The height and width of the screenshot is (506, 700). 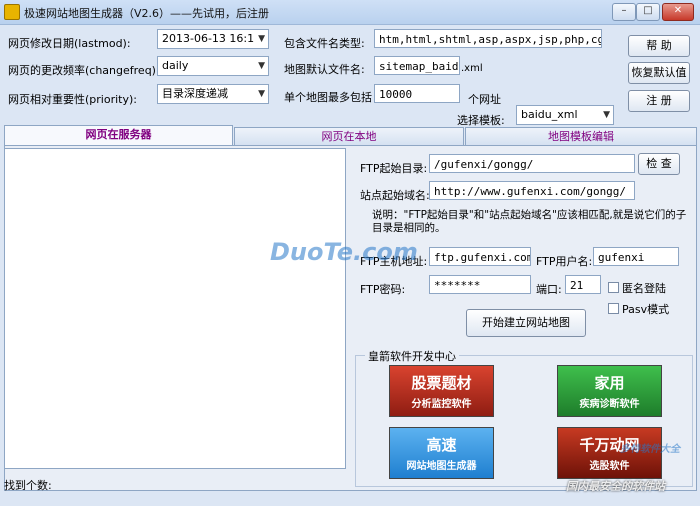 What do you see at coordinates (394, 168) in the screenshot?
I see `ftp-root-label: FTP起始目录:` at bounding box center [394, 168].